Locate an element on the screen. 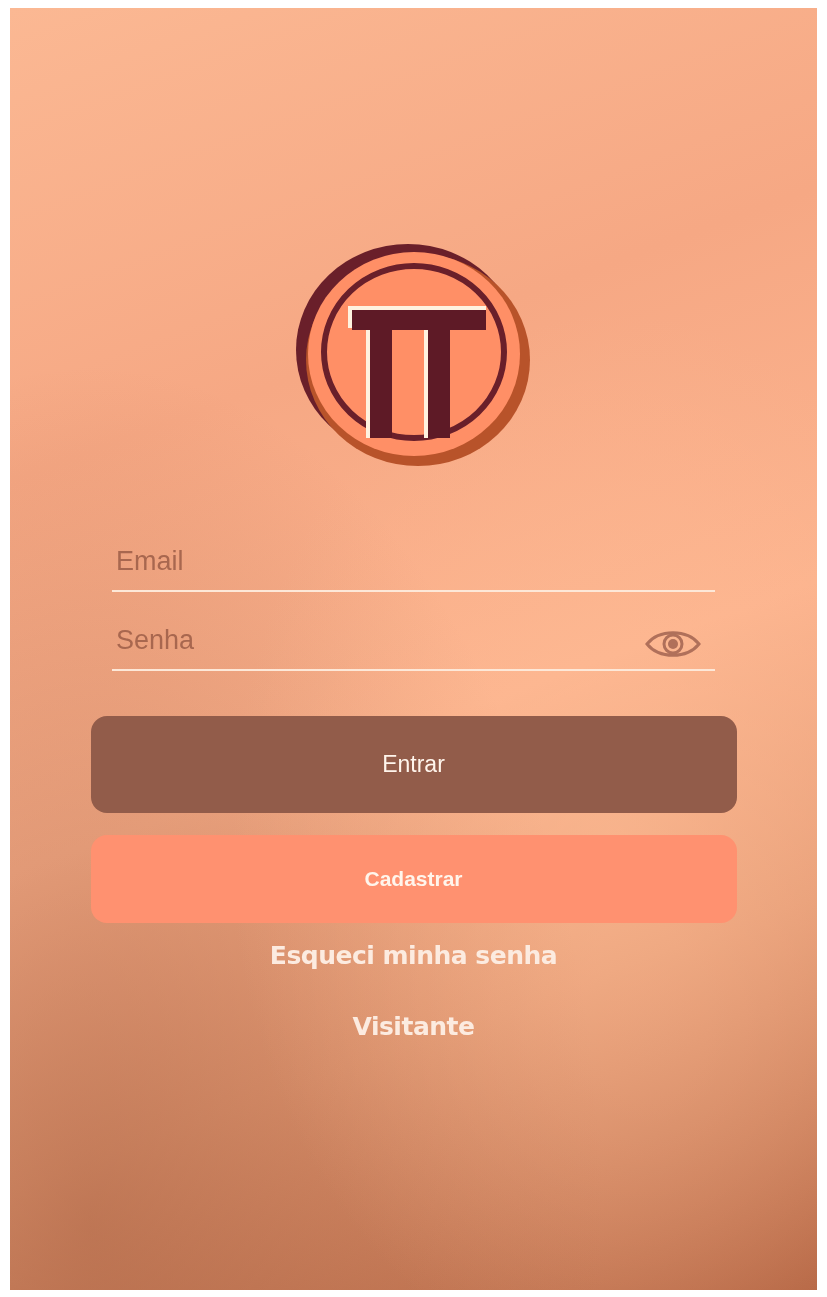 This screenshot has width=827, height=1297. login-button: Entrar is located at coordinates (413, 764).